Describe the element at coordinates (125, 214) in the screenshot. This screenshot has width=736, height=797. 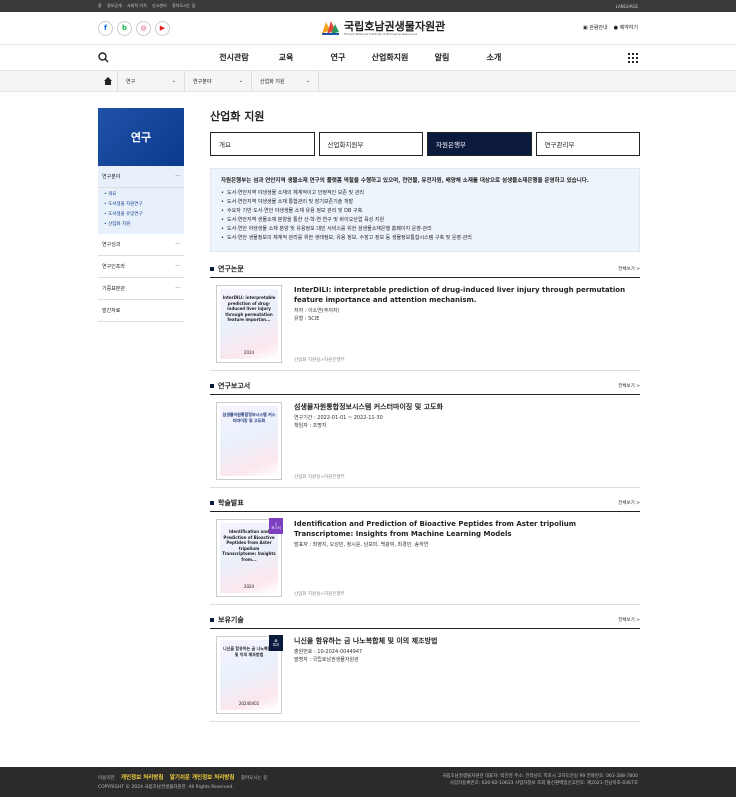
I see `sidebar-sub-label: 도서생물 유망연구` at that location.